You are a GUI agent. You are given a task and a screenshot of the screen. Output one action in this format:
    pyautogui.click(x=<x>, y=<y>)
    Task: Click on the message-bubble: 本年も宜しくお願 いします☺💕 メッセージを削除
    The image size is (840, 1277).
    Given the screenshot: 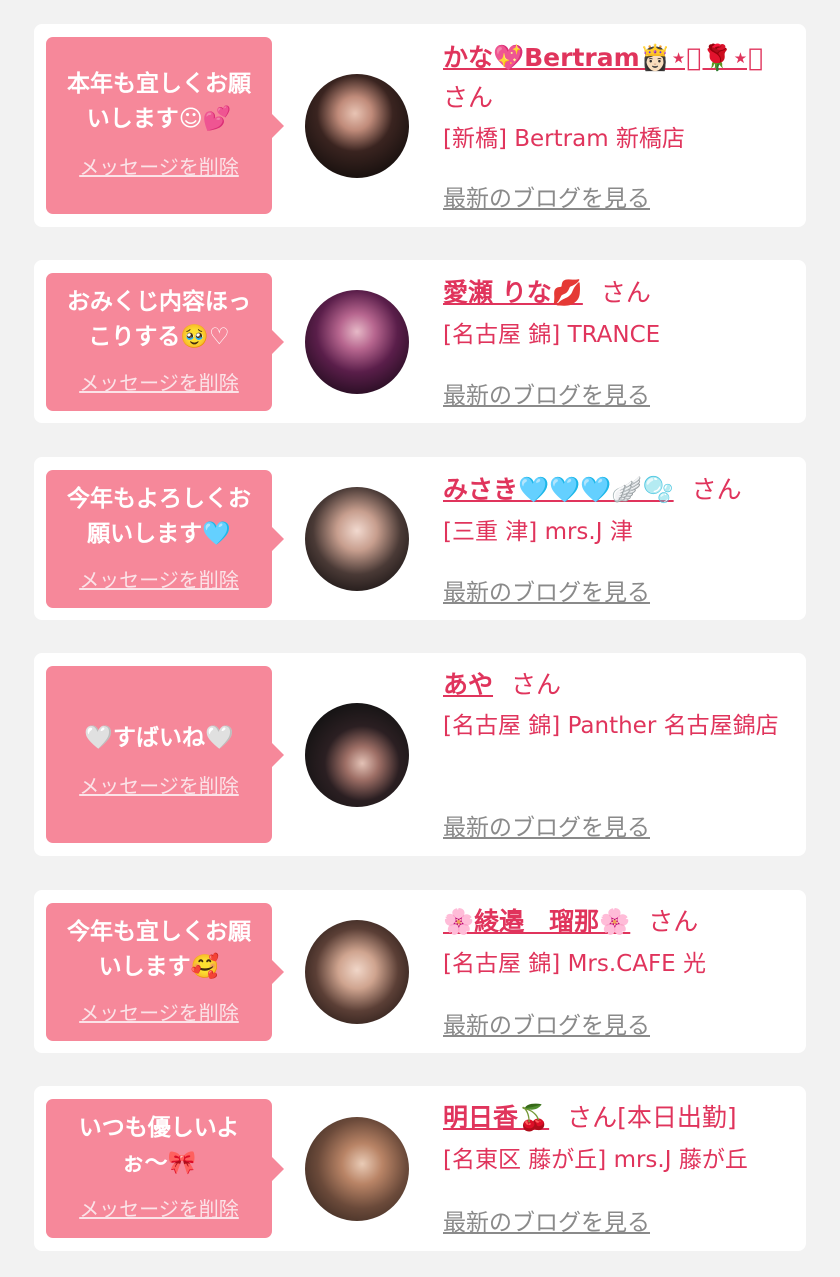 What is the action you would take?
    pyautogui.click(x=165, y=125)
    